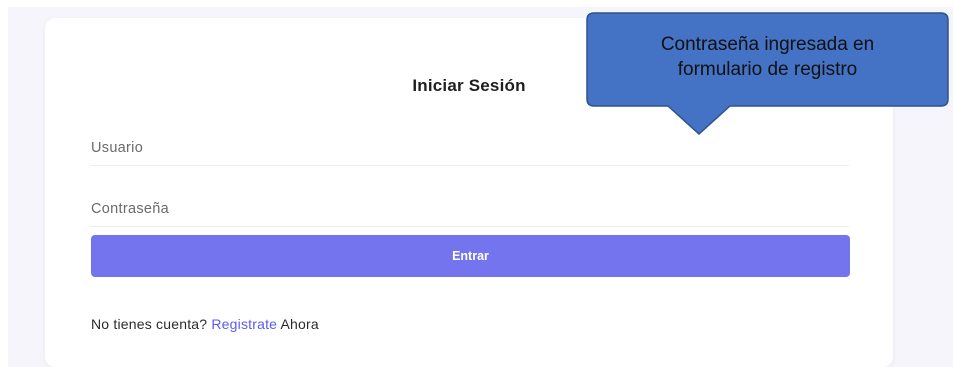  Describe the element at coordinates (298, 324) in the screenshot. I see `signup-suffix-text: Ahora` at that location.